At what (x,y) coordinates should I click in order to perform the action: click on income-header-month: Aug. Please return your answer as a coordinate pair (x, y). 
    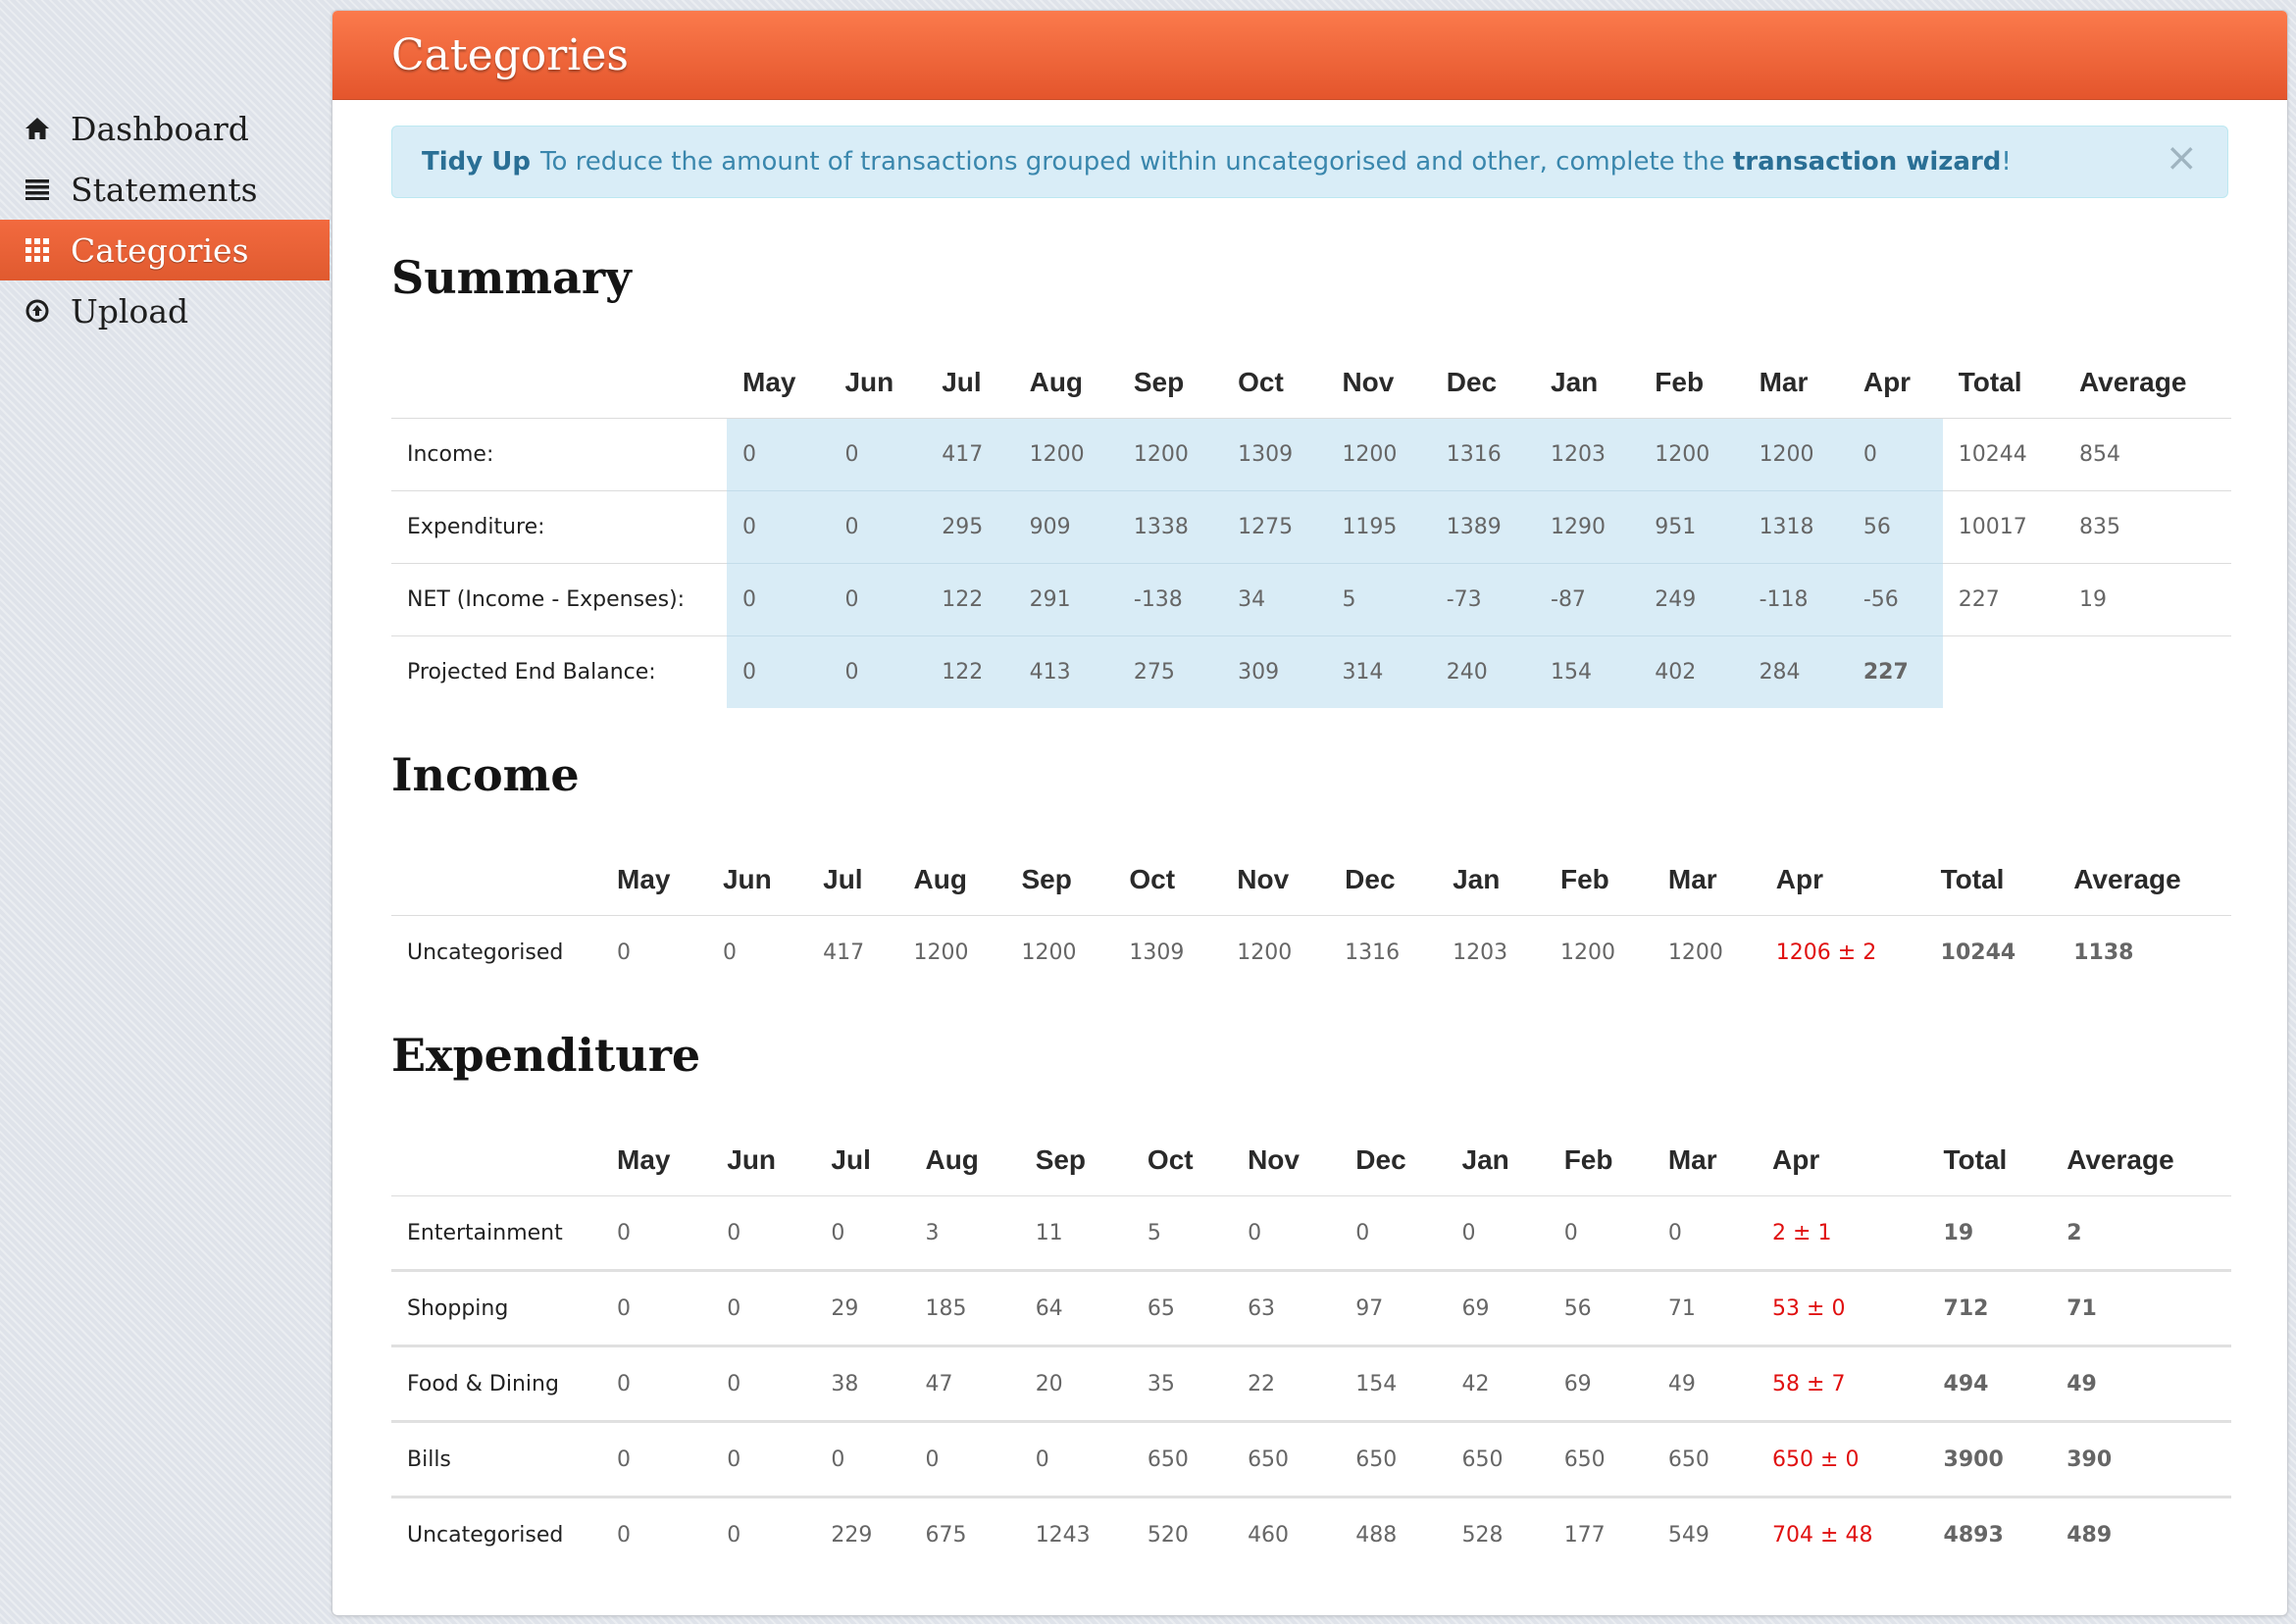
    Looking at the image, I should click on (940, 879).